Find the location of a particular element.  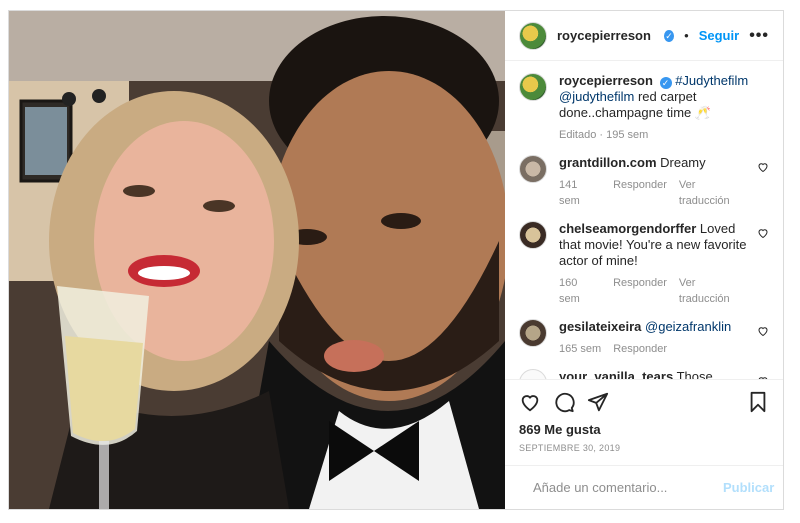

add-comment-bar: Publicar is located at coordinates (644, 487).